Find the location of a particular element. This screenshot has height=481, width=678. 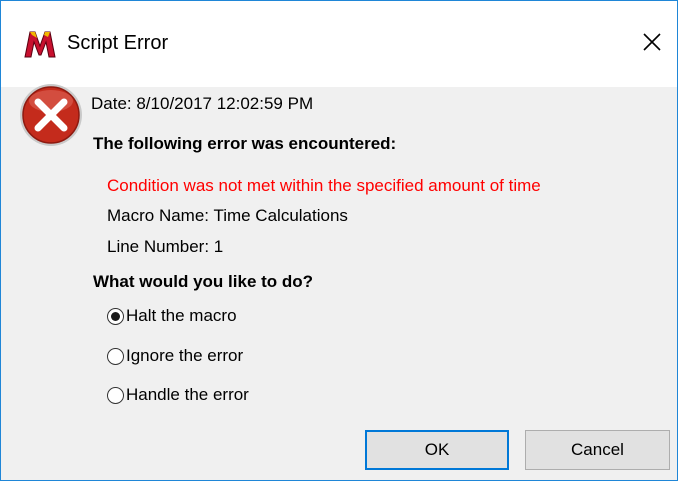

radio-halt-macro: Halt the macro is located at coordinates (172, 316).